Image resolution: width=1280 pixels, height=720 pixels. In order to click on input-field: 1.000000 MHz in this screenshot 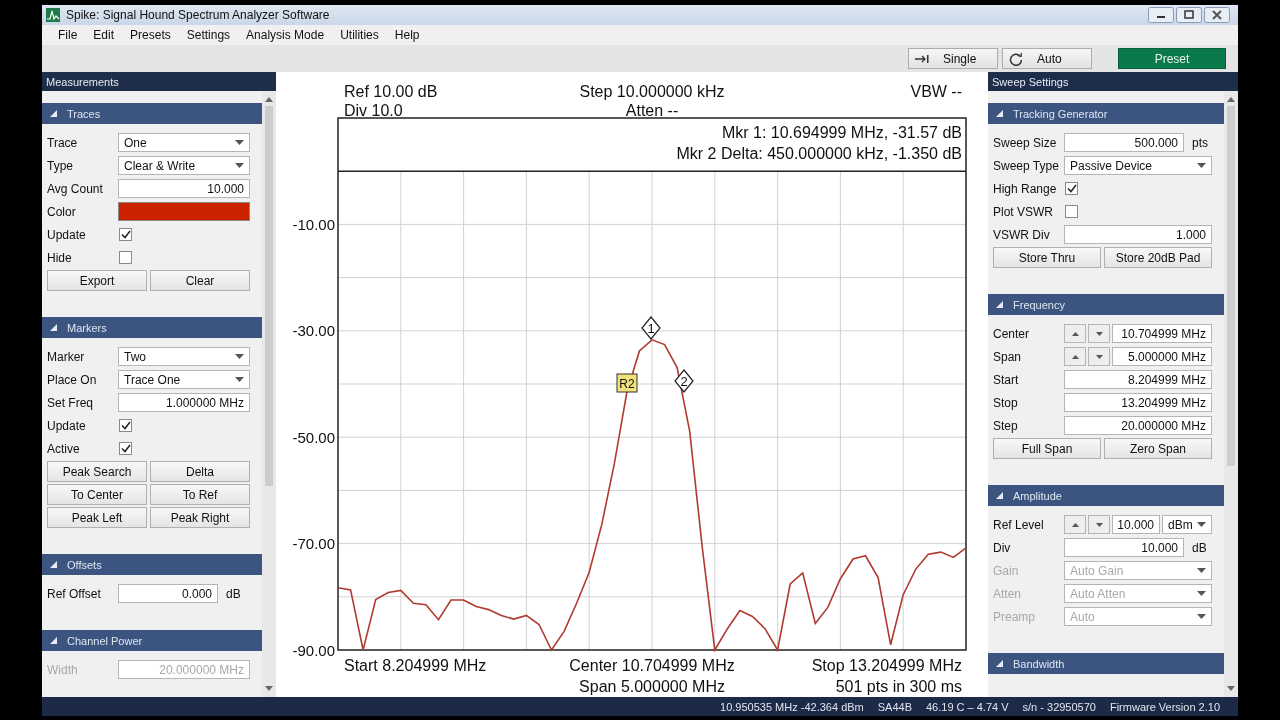, I will do `click(184, 402)`.